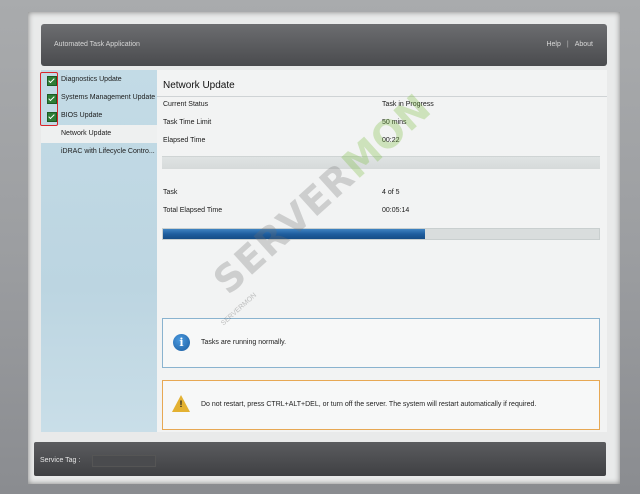 The width and height of the screenshot is (640, 494). I want to click on sidebar-item-network-update: Network Update, so click(99, 134).